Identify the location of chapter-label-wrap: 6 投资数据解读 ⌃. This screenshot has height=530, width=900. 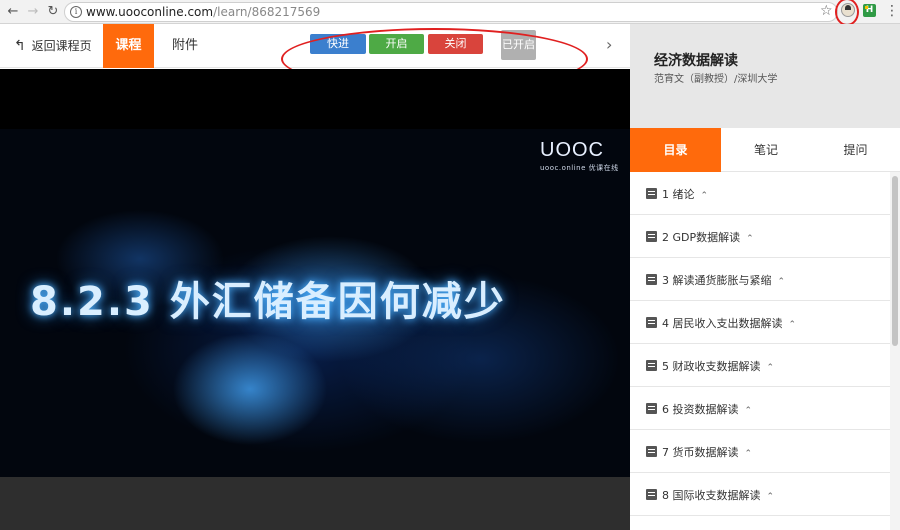
(707, 409).